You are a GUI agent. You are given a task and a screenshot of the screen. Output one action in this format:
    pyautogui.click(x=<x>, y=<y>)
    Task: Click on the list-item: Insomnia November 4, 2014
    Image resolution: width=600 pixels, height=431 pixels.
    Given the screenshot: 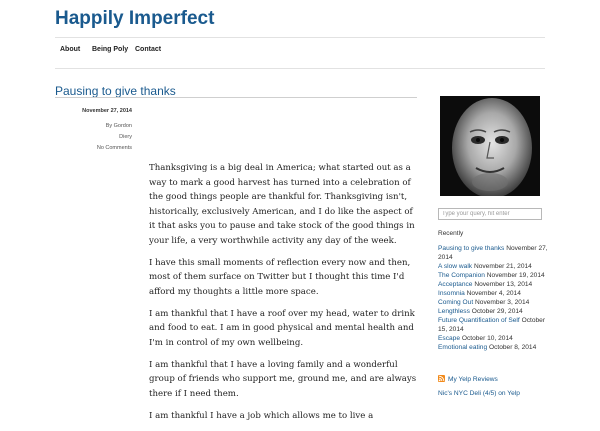 What is the action you would take?
    pyautogui.click(x=493, y=293)
    